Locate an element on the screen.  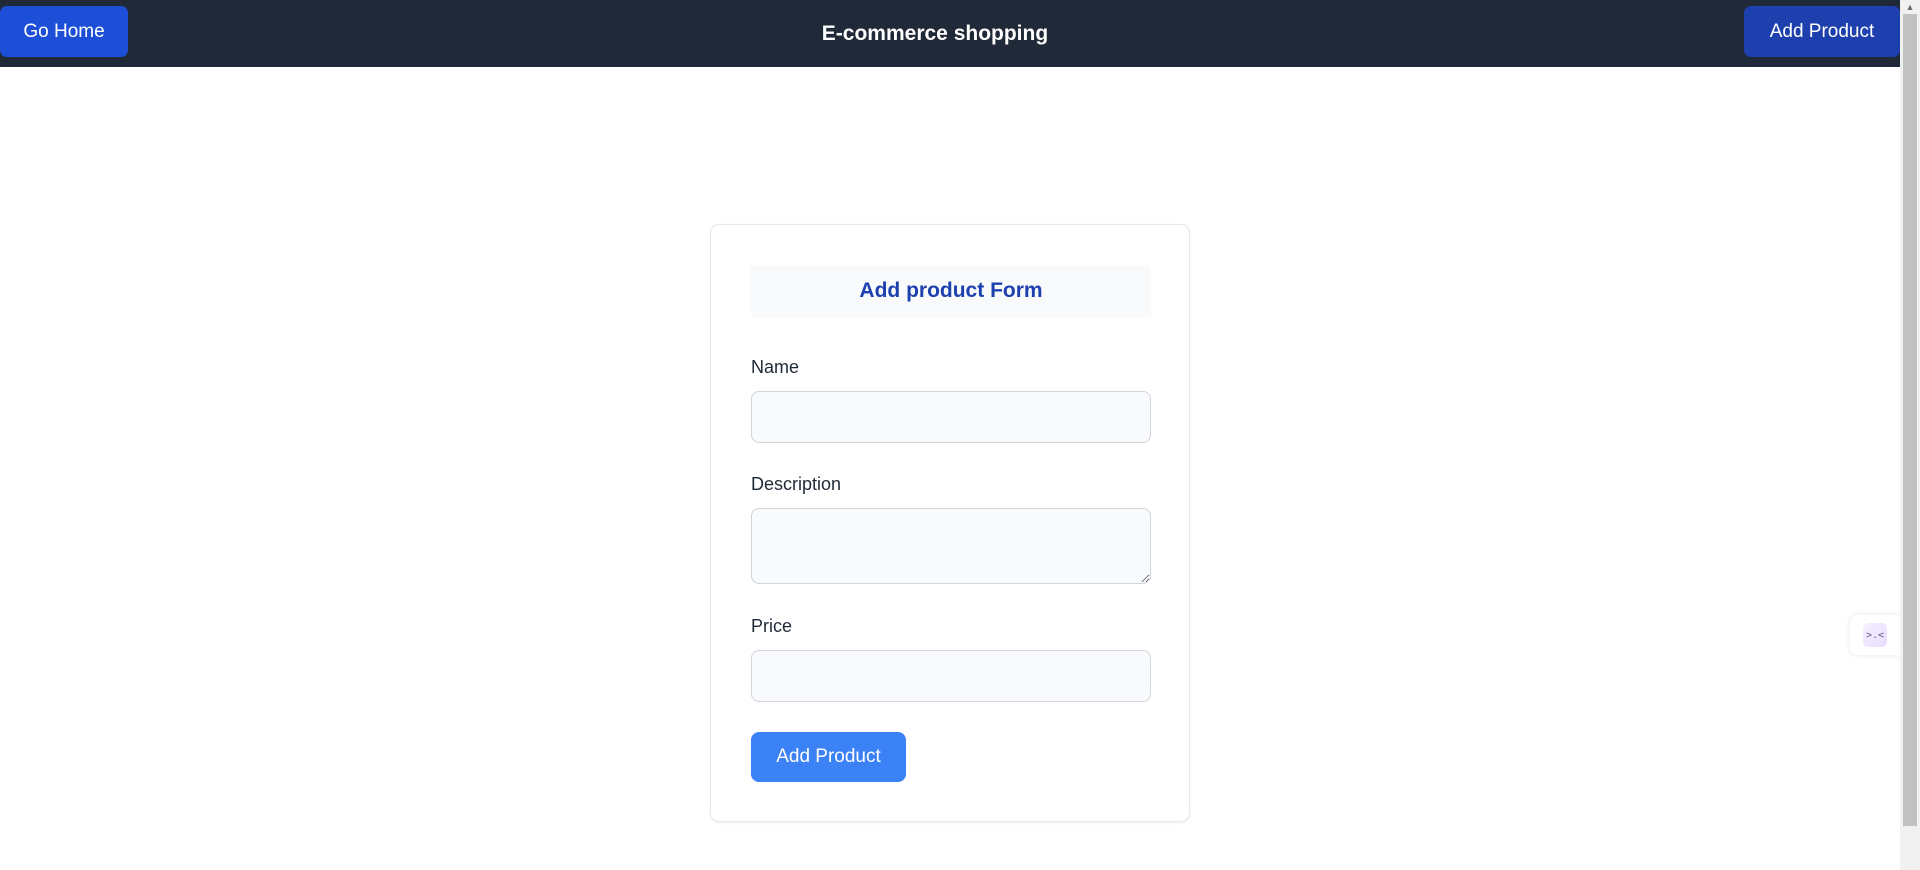
description-textarea is located at coordinates (951, 546).